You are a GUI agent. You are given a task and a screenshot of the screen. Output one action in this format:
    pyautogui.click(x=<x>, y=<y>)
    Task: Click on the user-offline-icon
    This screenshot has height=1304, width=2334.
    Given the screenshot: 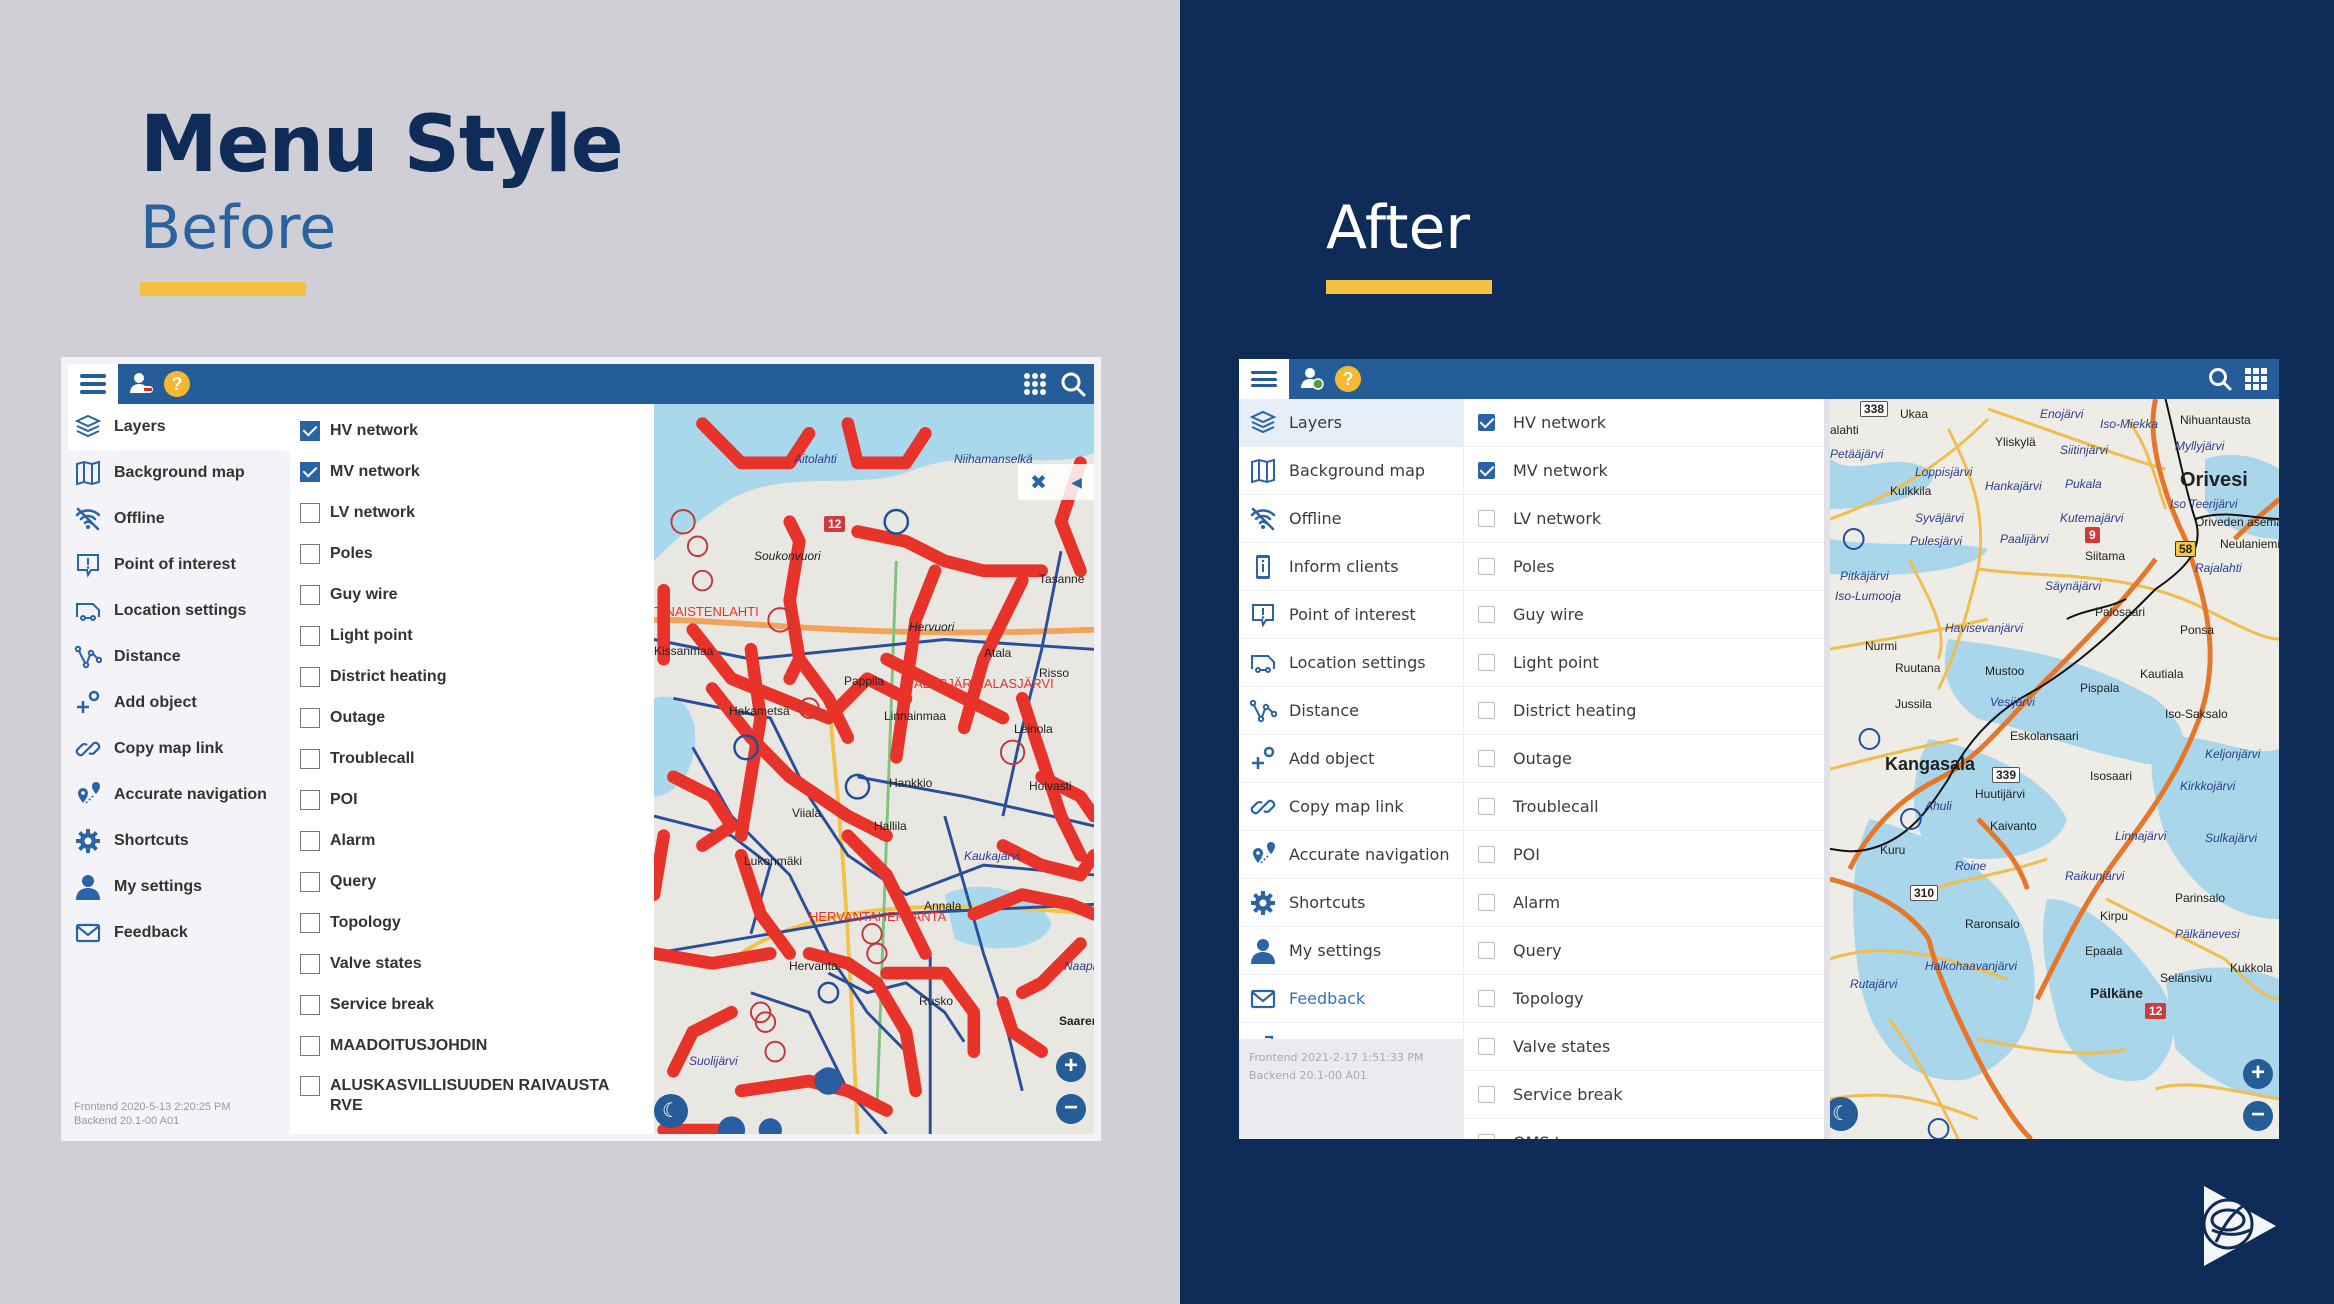 What is the action you would take?
    pyautogui.click(x=141, y=384)
    